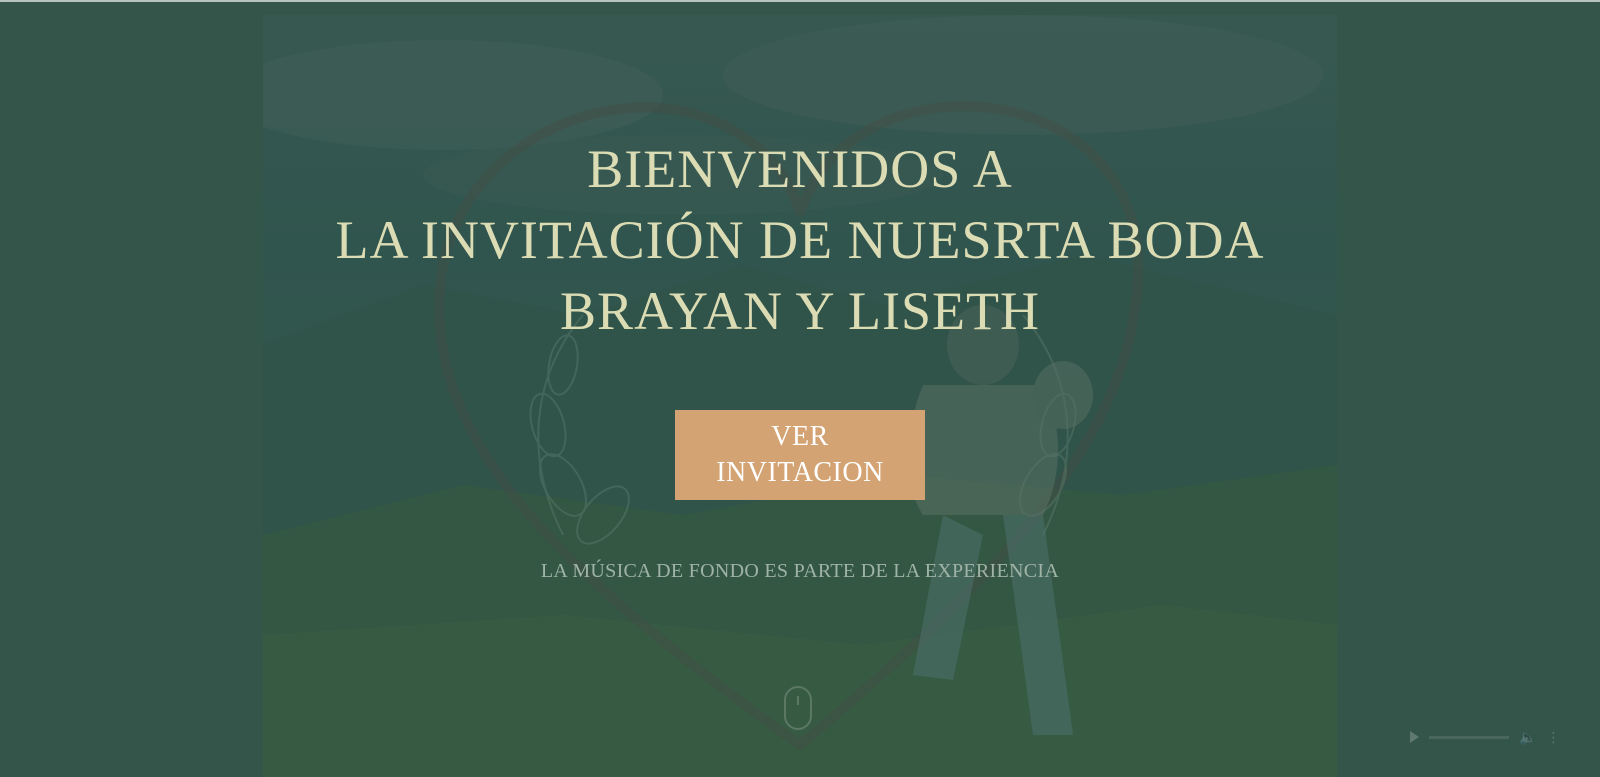 Image resolution: width=1600 pixels, height=777 pixels. I want to click on audio-player: 🔈 ⋮, so click(1500, 737).